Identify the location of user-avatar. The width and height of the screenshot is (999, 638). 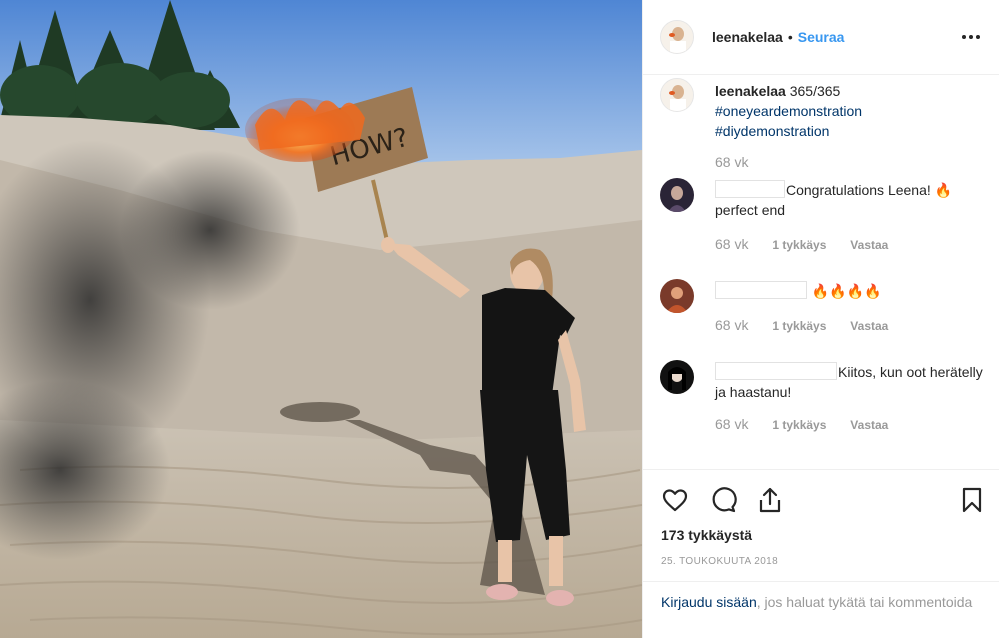
(677, 37).